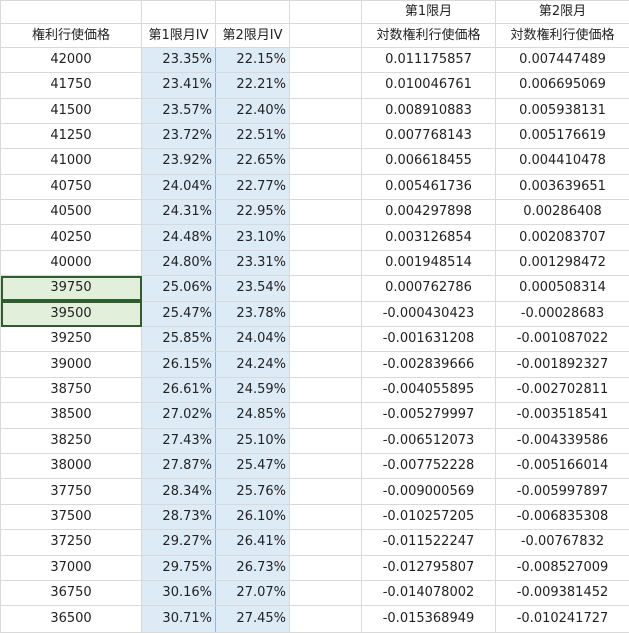 The width and height of the screenshot is (629, 633). Describe the element at coordinates (252, 263) in the screenshot. I see `cell-iv2: 23.31%` at that location.